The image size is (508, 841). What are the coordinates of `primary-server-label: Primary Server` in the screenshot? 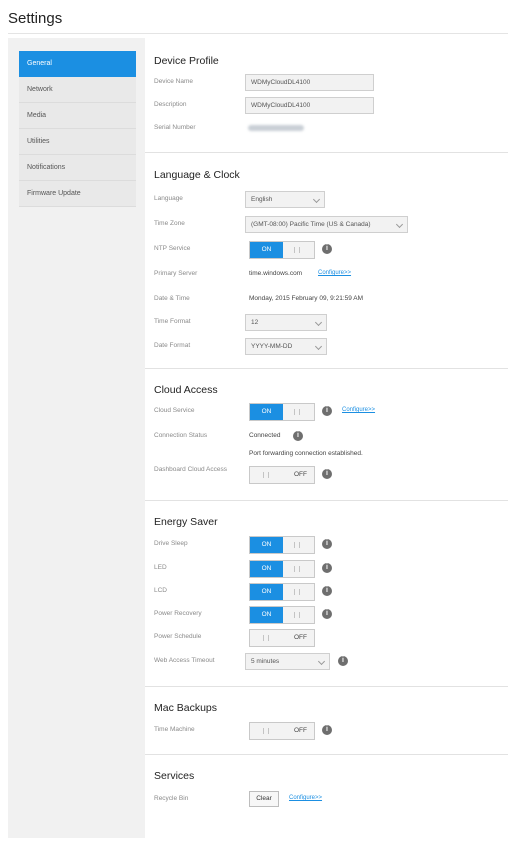 It's located at (176, 273).